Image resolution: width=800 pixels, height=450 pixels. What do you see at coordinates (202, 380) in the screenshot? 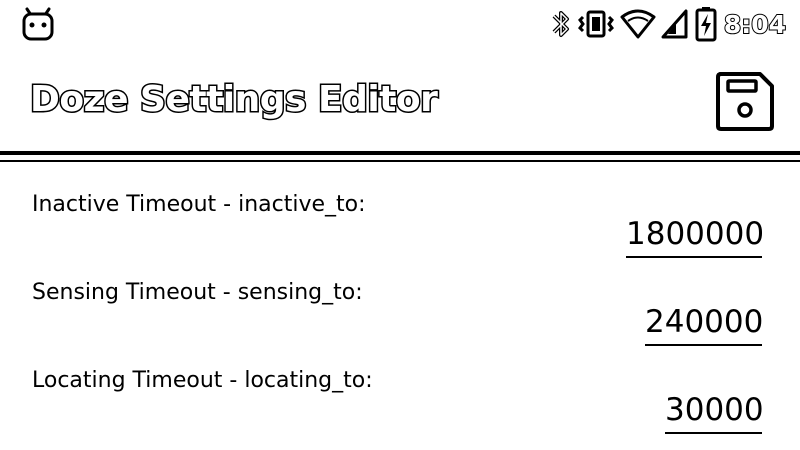
I see `setting-label: Locating Timeout - locating_to:` at bounding box center [202, 380].